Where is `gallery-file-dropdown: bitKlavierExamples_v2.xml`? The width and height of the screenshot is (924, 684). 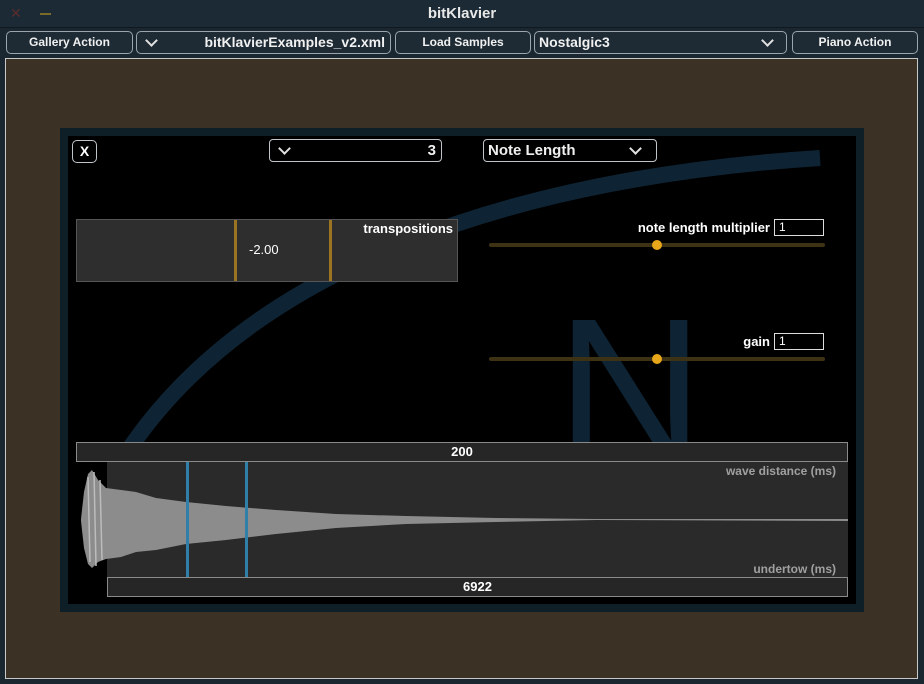
gallery-file-dropdown: bitKlavierExamples_v2.xml is located at coordinates (263, 42).